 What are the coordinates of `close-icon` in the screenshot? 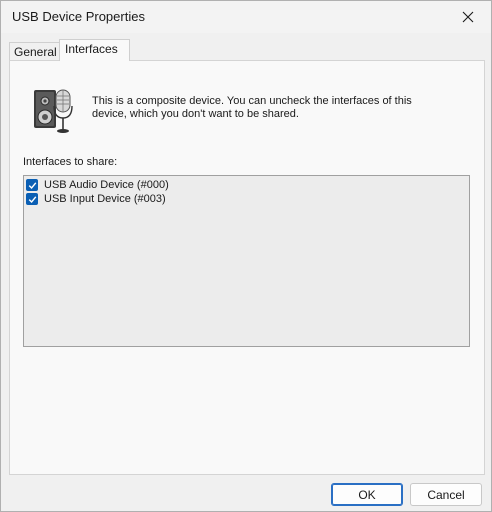 It's located at (468, 17).